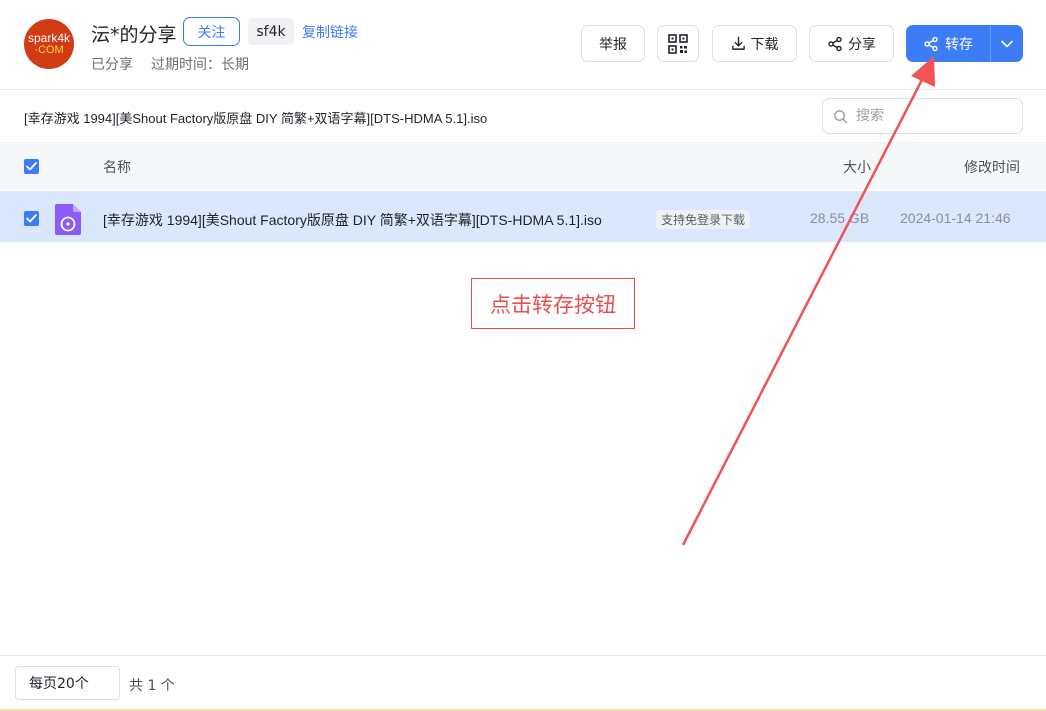  I want to click on column-header-mtime: 修改时间, so click(992, 167).